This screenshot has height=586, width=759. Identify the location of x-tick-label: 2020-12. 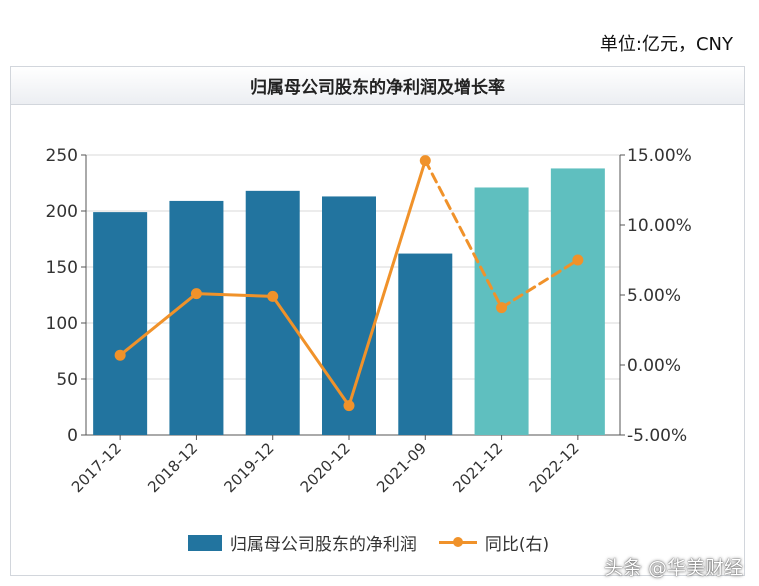
(325, 467).